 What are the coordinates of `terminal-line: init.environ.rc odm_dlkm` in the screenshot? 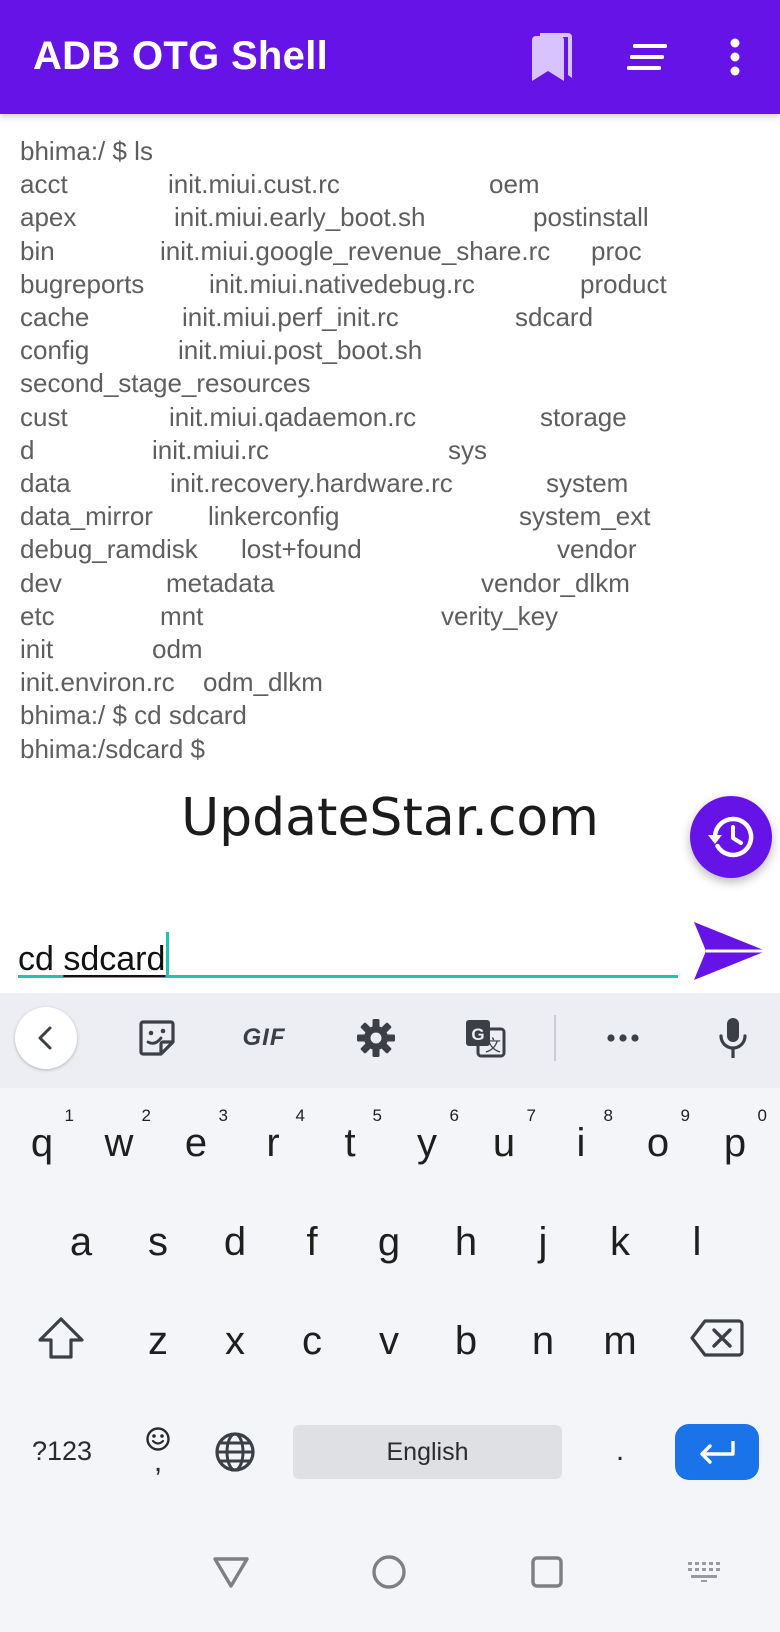 It's located at (171, 682).